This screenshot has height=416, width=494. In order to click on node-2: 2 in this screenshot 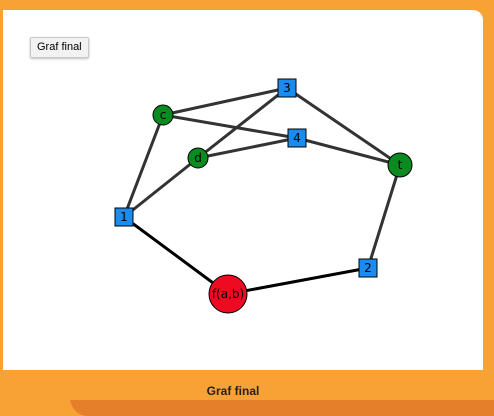, I will do `click(368, 268)`.